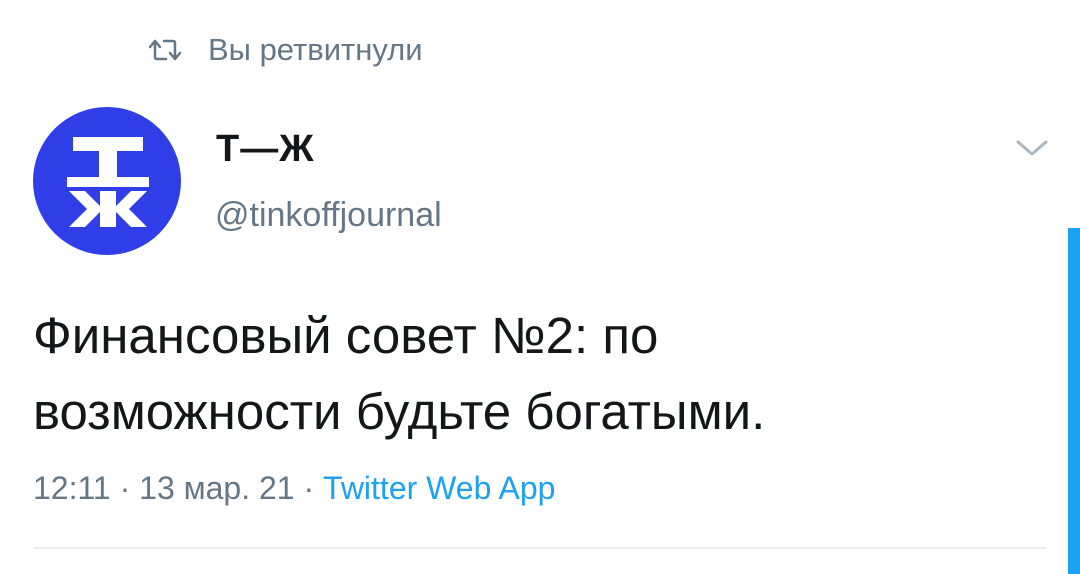 This screenshot has width=1080, height=574. Describe the element at coordinates (328, 215) in the screenshot. I see `user-handle: @tinkoffjournal` at that location.